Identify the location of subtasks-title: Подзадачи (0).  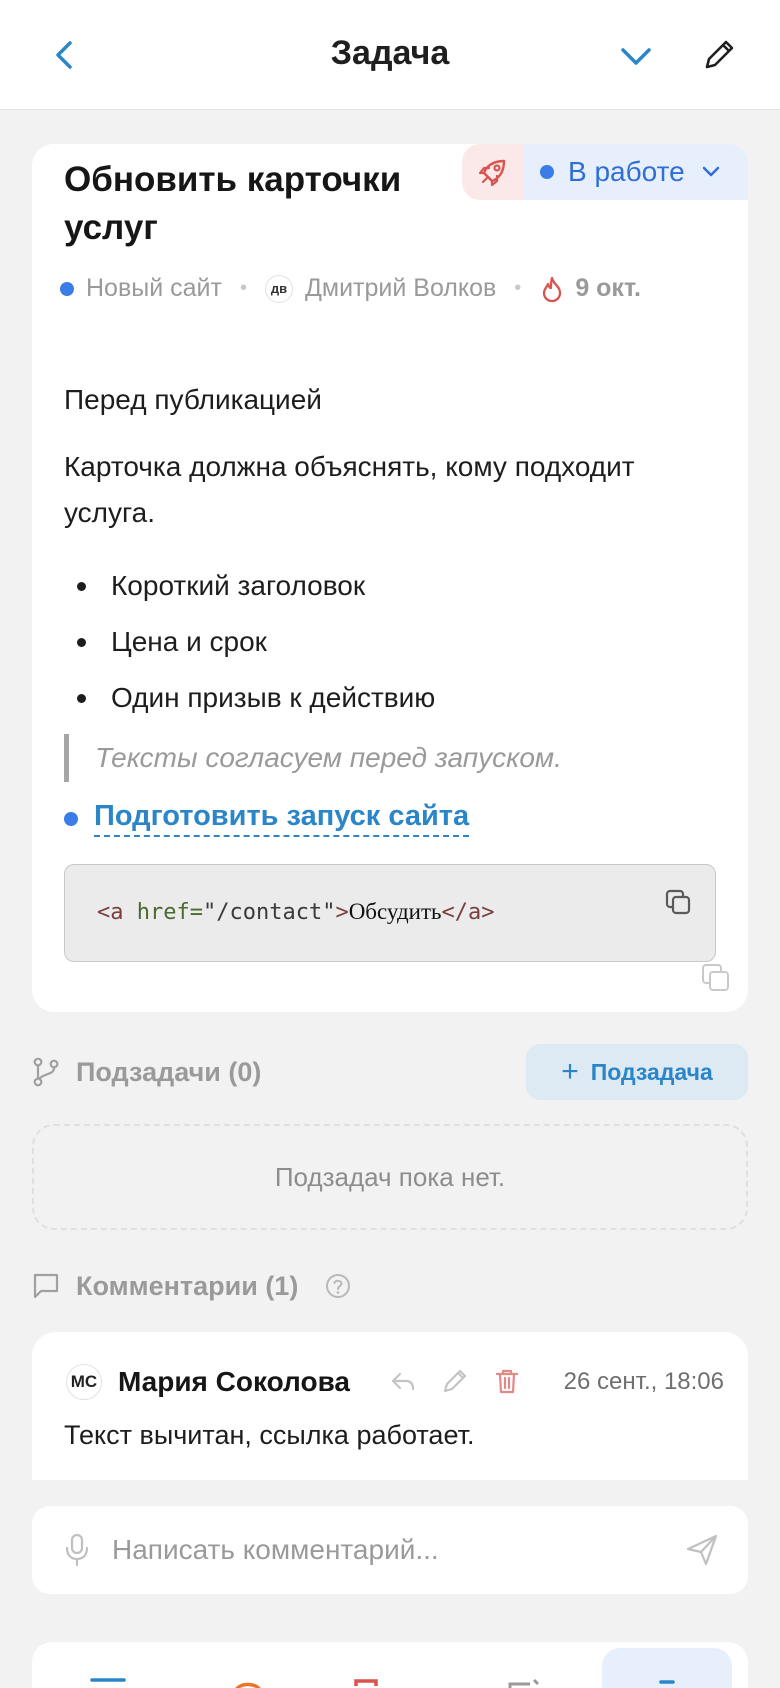
(169, 1071).